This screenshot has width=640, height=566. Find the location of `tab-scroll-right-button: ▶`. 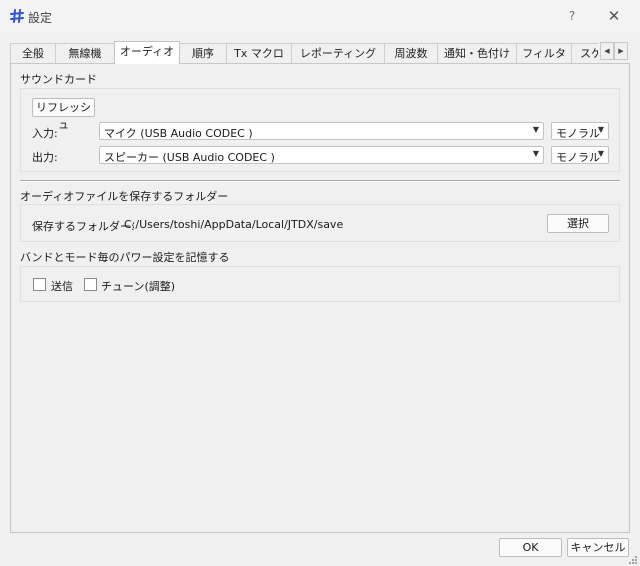

tab-scroll-right-button: ▶ is located at coordinates (621, 51).